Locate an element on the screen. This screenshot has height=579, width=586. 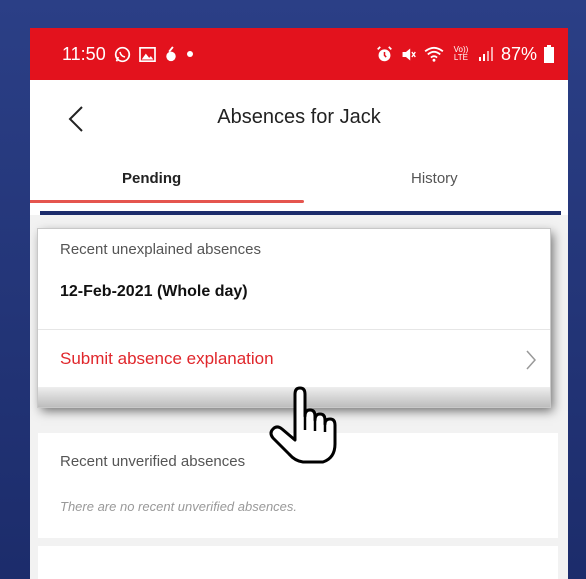
app-header: Absences for Jack is located at coordinates (299, 119).